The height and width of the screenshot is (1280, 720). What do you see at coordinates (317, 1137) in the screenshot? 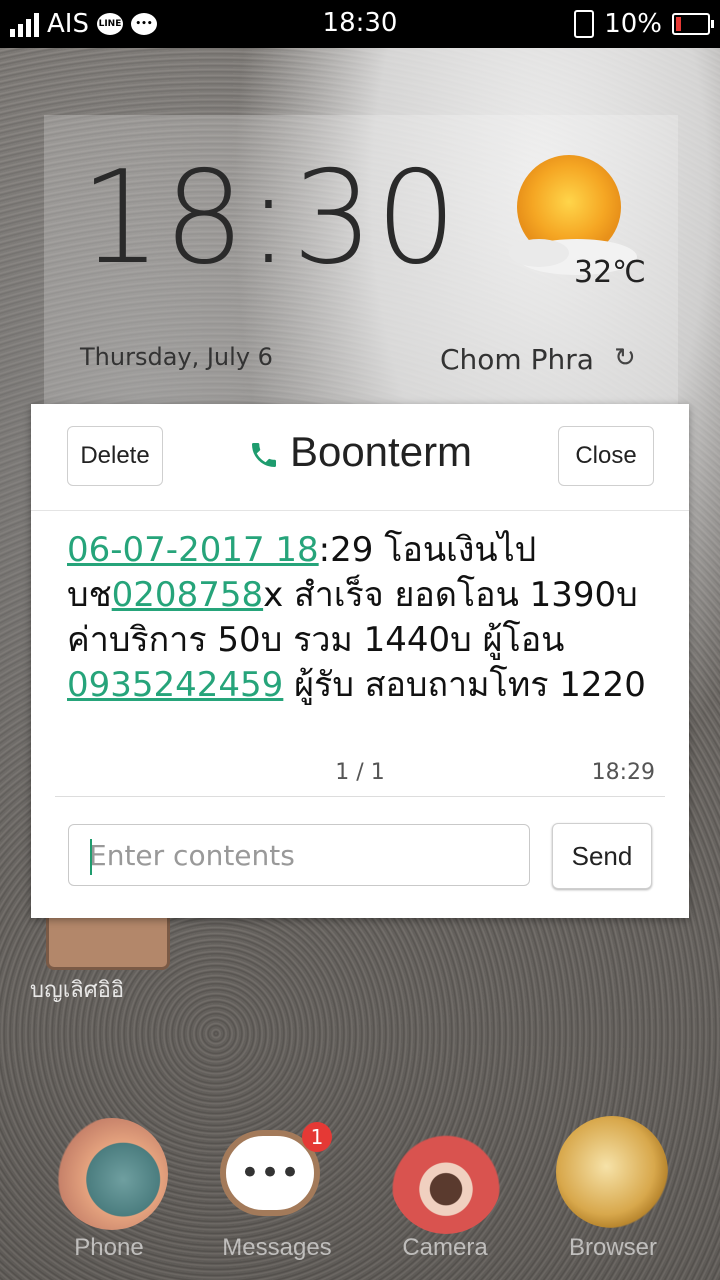
I see `messages-badge: 1` at bounding box center [317, 1137].